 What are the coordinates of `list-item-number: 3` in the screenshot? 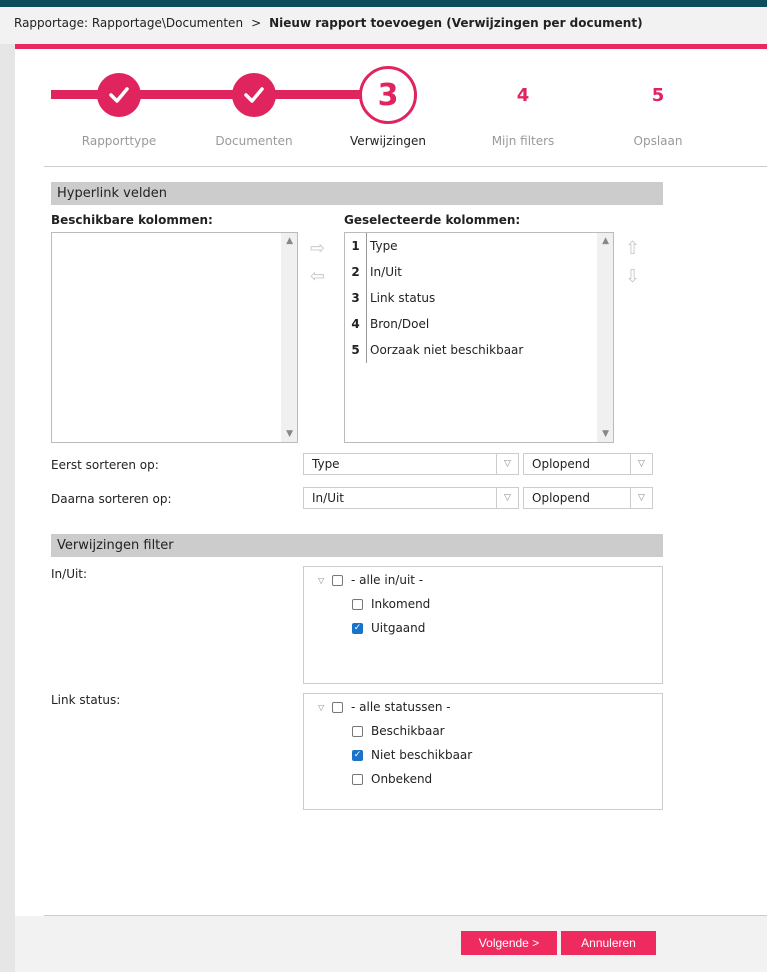 It's located at (356, 298).